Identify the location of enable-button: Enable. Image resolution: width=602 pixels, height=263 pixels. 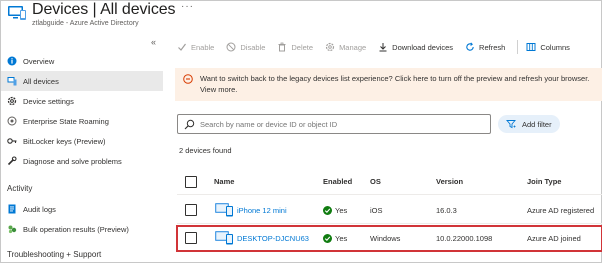
(195, 47).